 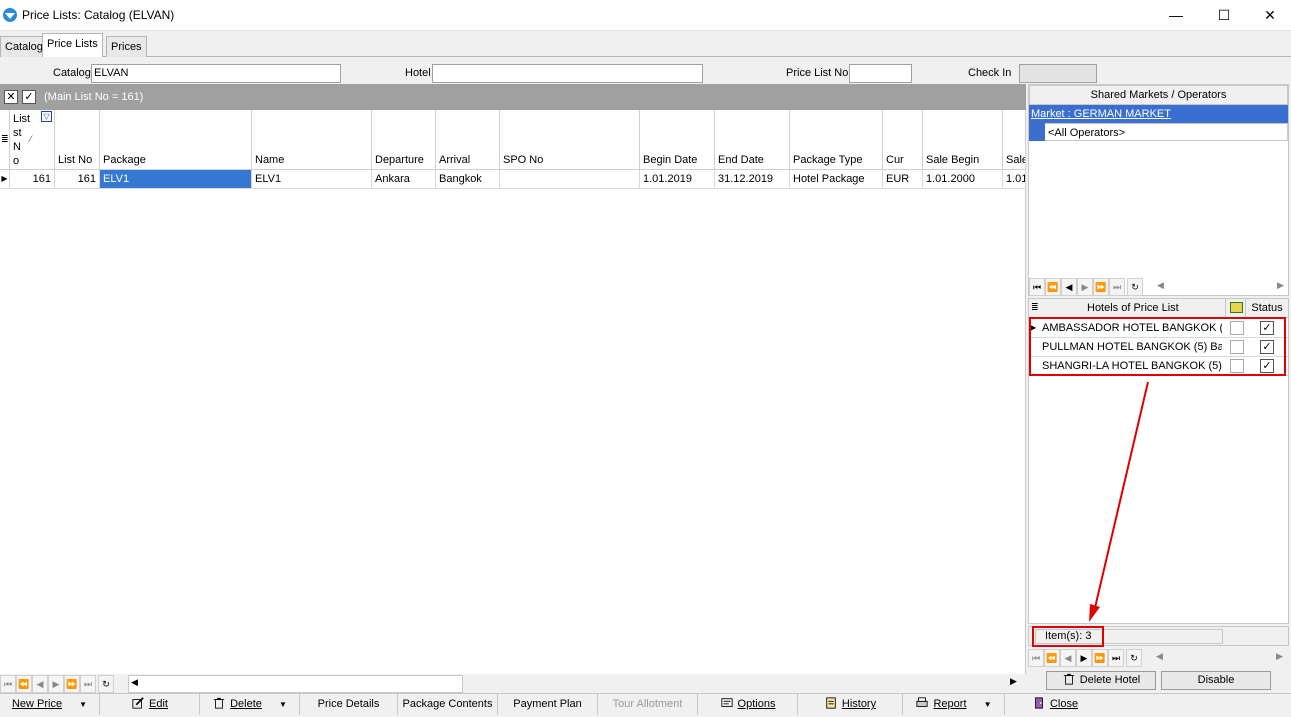 What do you see at coordinates (836, 179) in the screenshot?
I see `table-cell: Hotel Package` at bounding box center [836, 179].